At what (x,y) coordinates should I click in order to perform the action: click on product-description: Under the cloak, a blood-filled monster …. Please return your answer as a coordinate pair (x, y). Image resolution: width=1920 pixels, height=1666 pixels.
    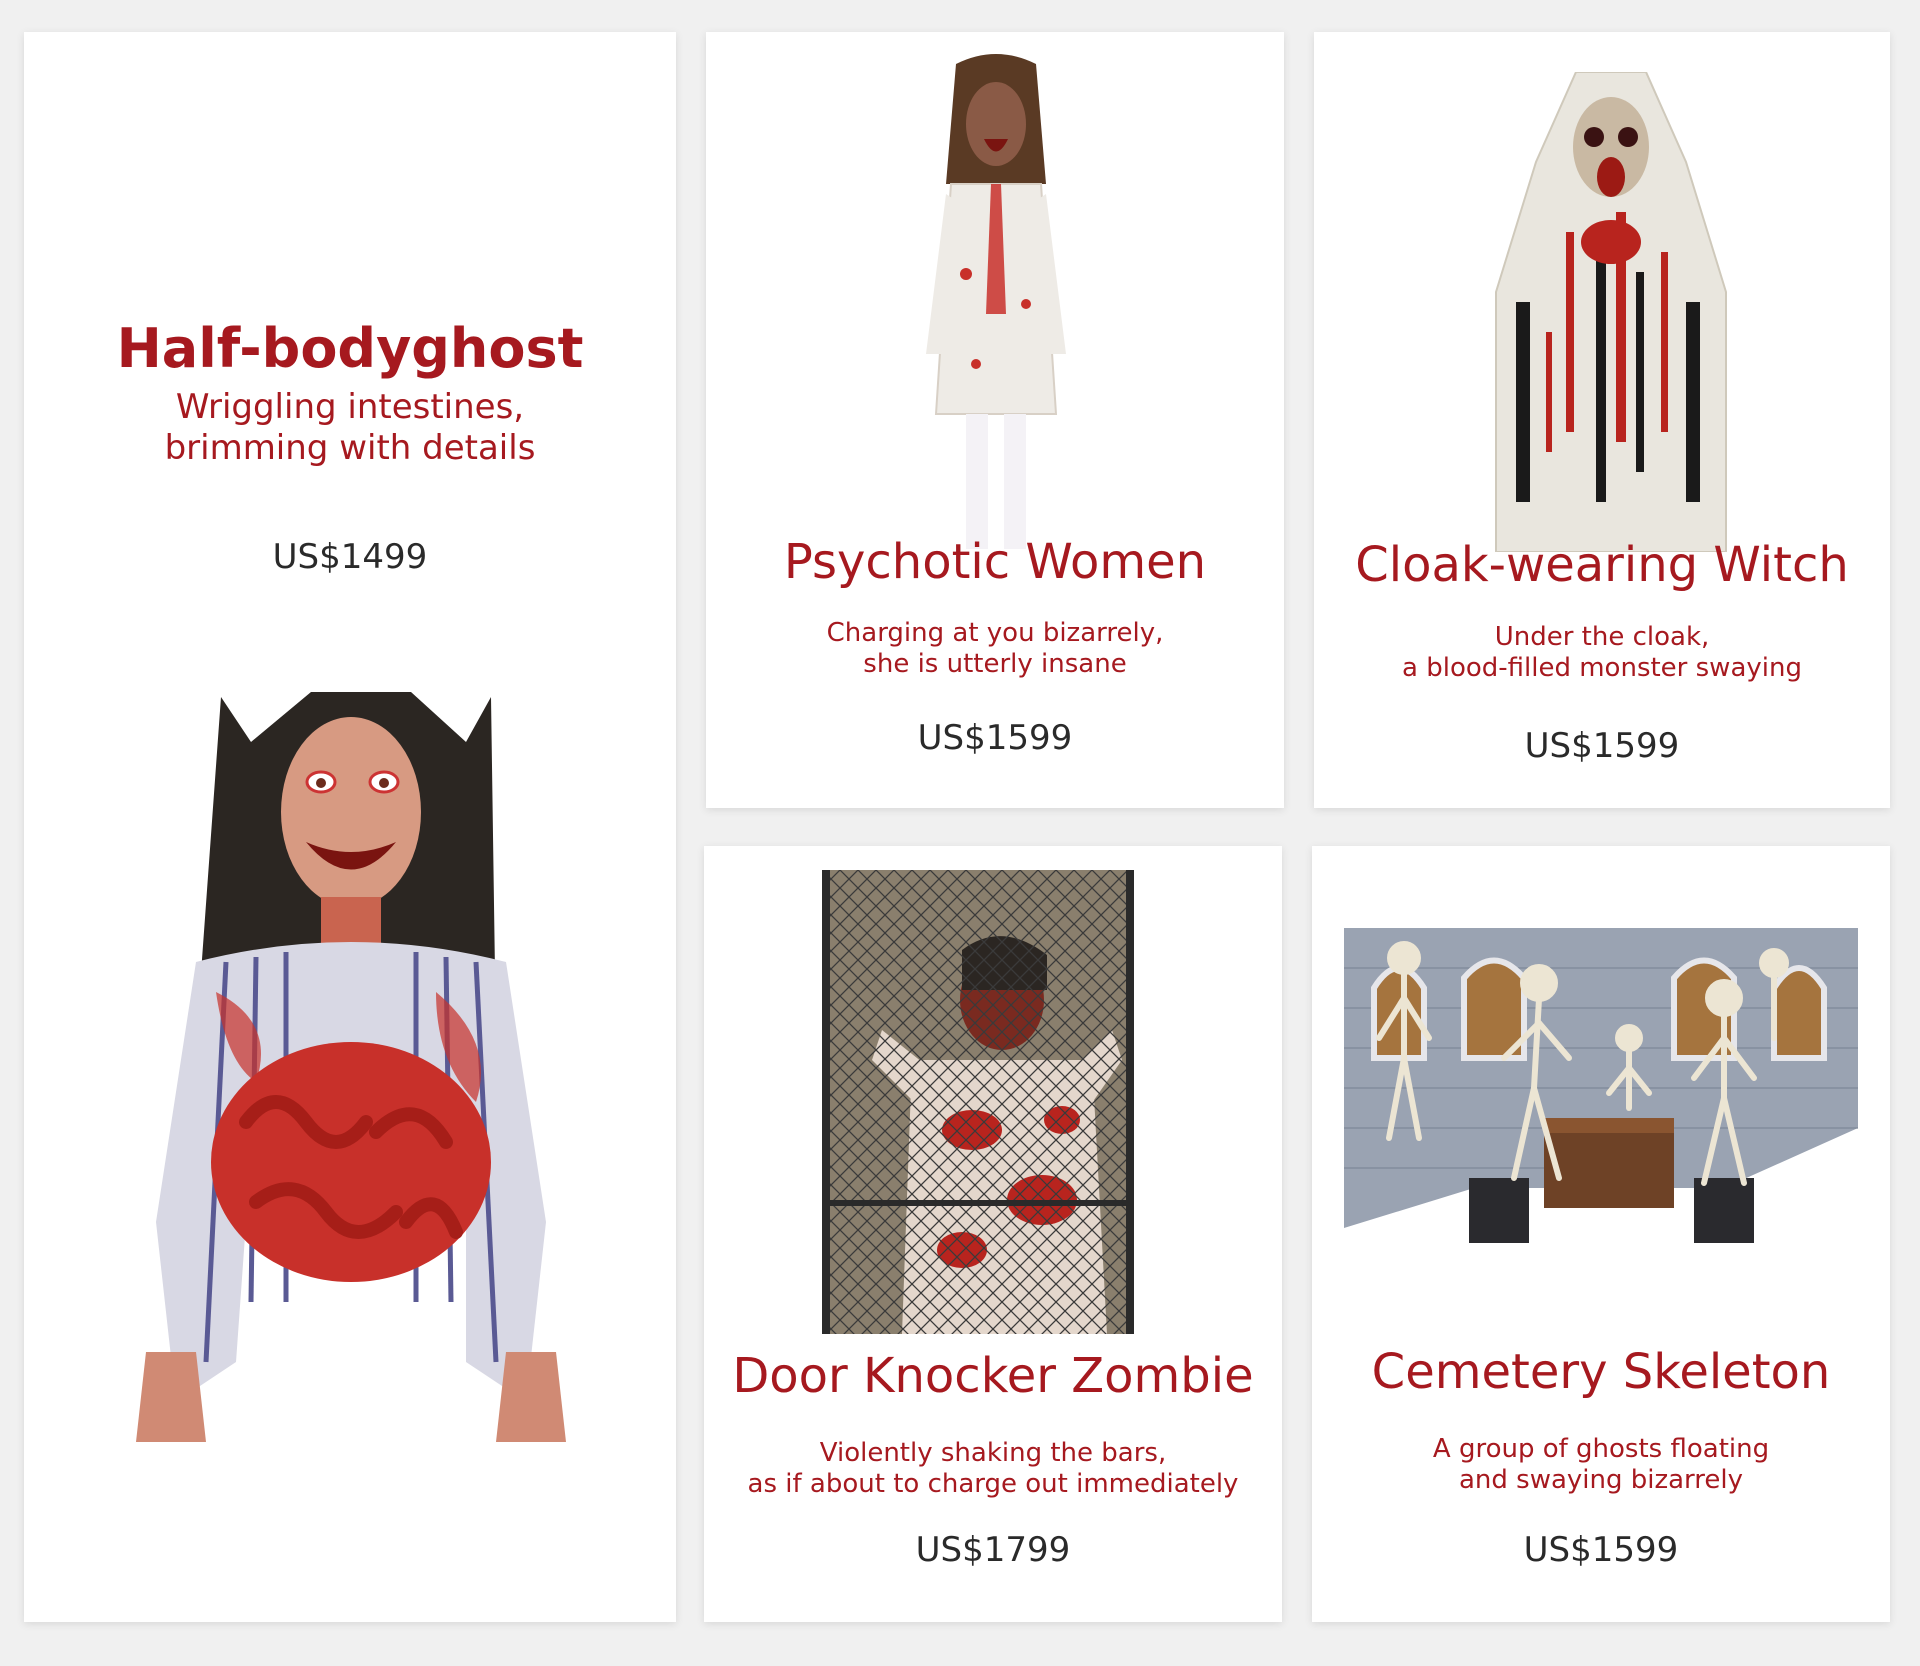
    Looking at the image, I should click on (1602, 653).